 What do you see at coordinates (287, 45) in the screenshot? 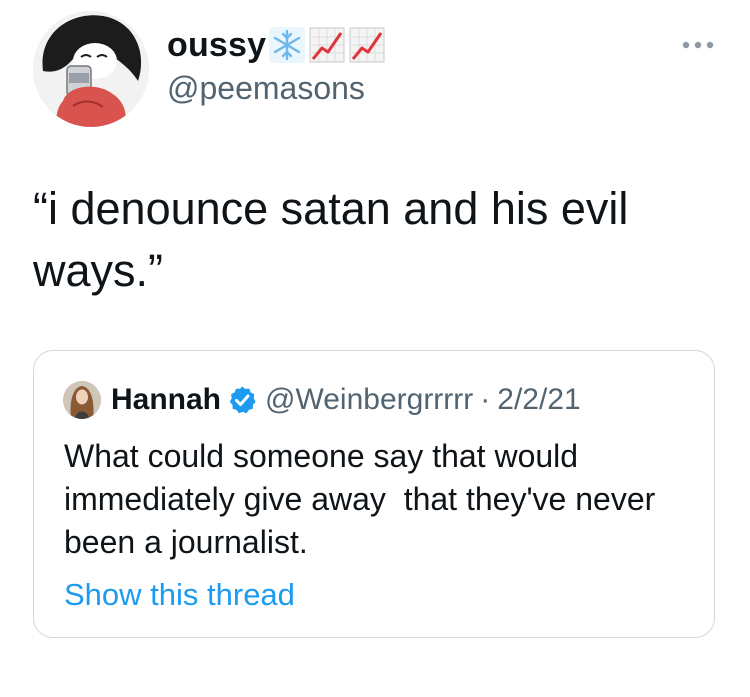
I see `snowflake-icon` at bounding box center [287, 45].